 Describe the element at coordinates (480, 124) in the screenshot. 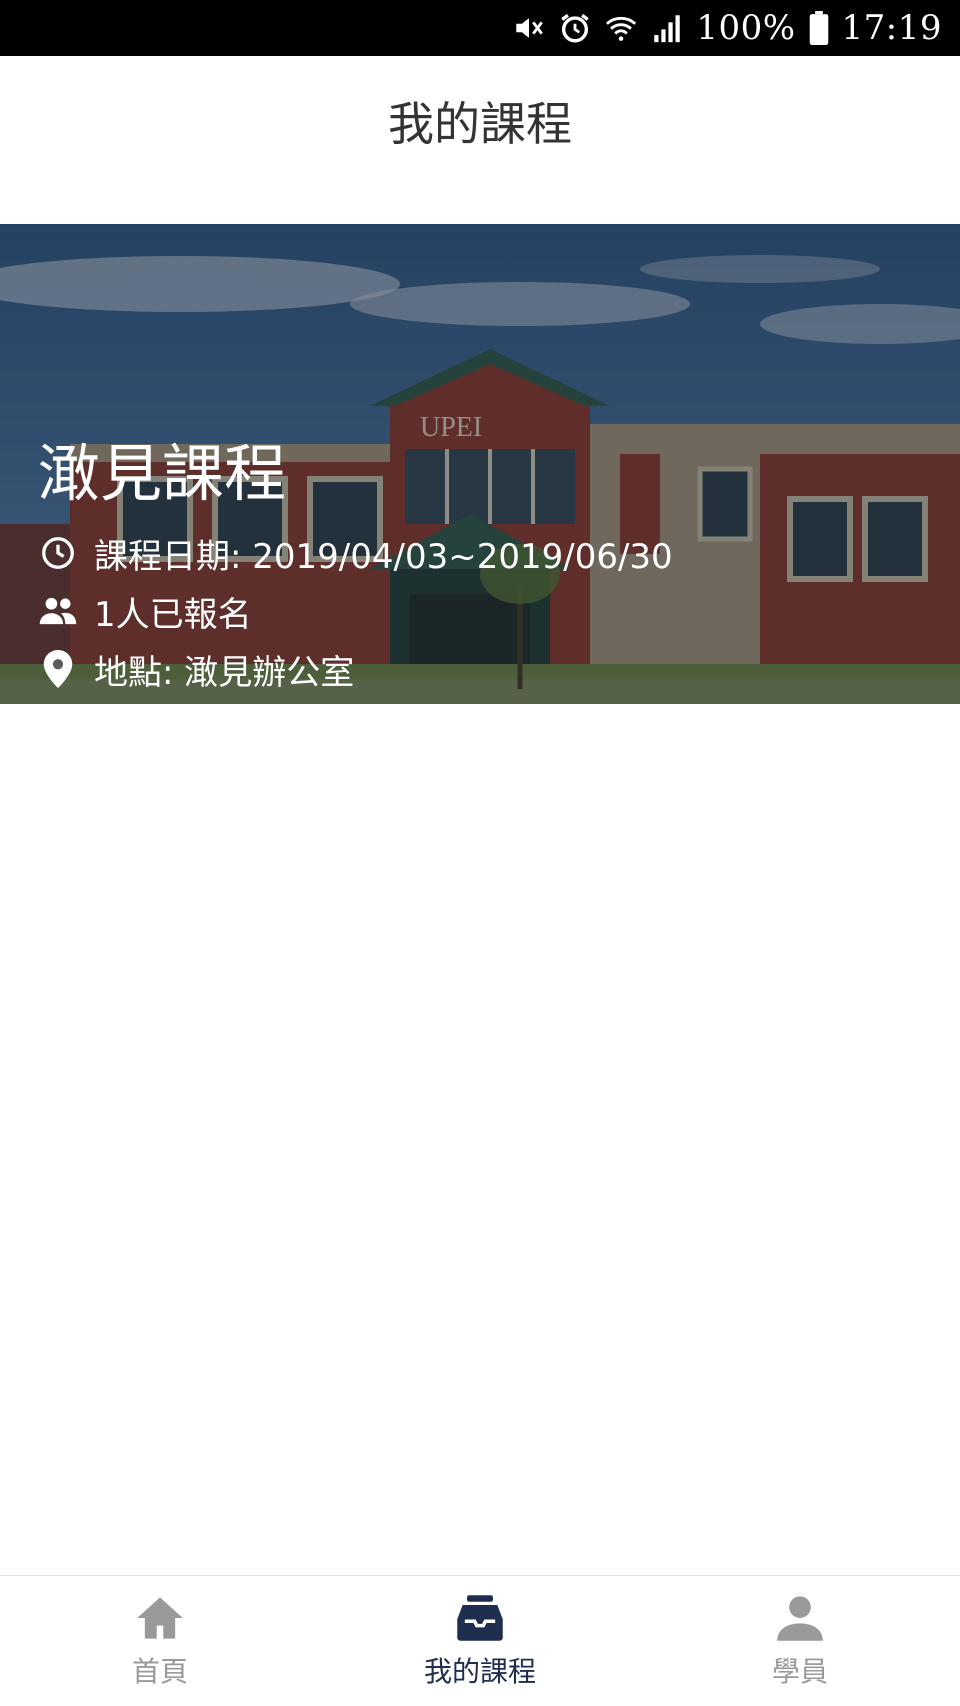

I see `page-title: 我的課程` at that location.